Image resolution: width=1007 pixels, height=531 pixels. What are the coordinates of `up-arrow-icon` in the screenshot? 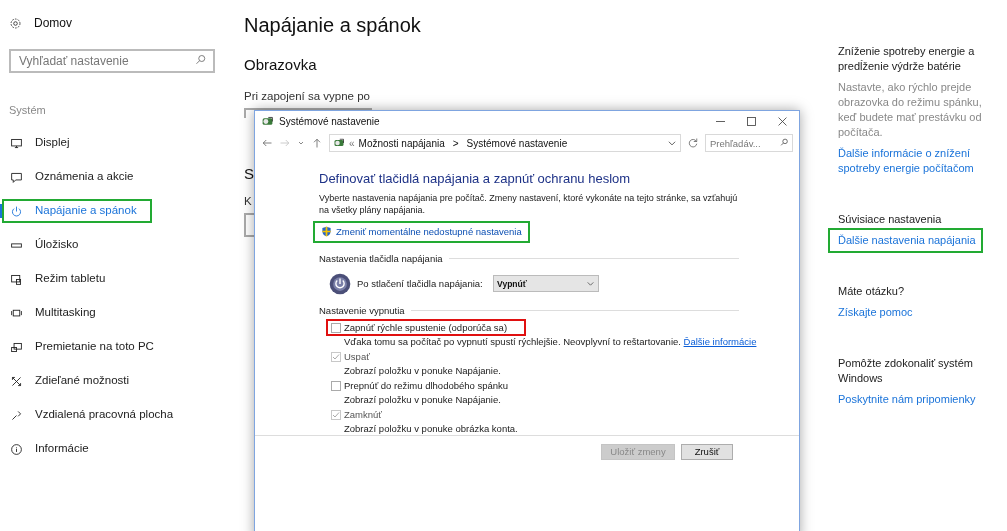 It's located at (317, 143).